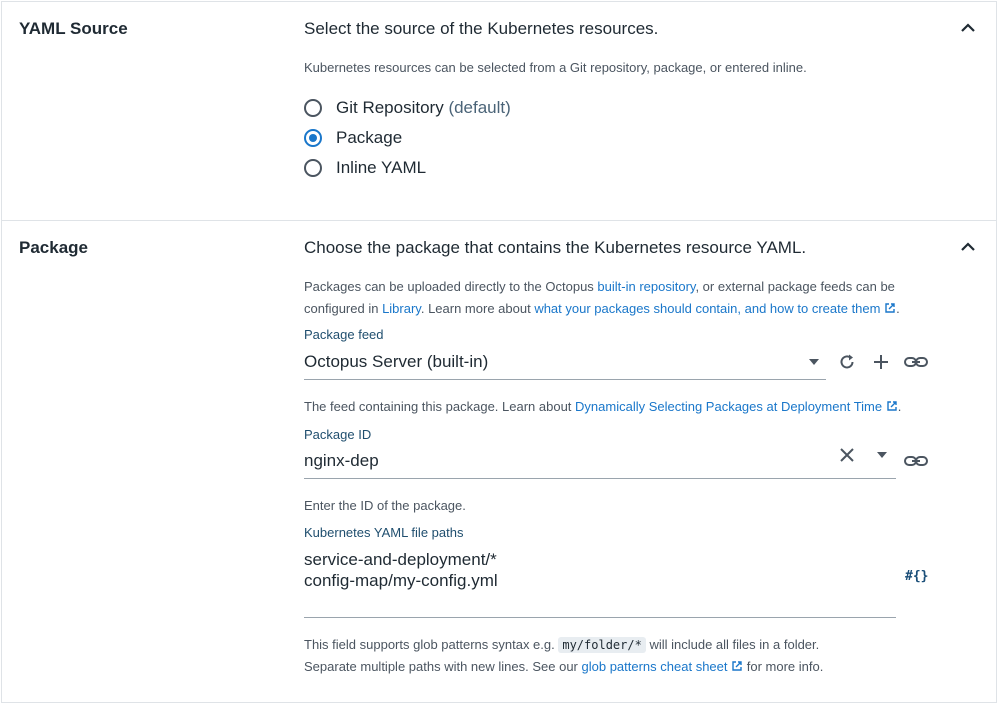  What do you see at coordinates (369, 137) in the screenshot?
I see `radio-label-package: Package` at bounding box center [369, 137].